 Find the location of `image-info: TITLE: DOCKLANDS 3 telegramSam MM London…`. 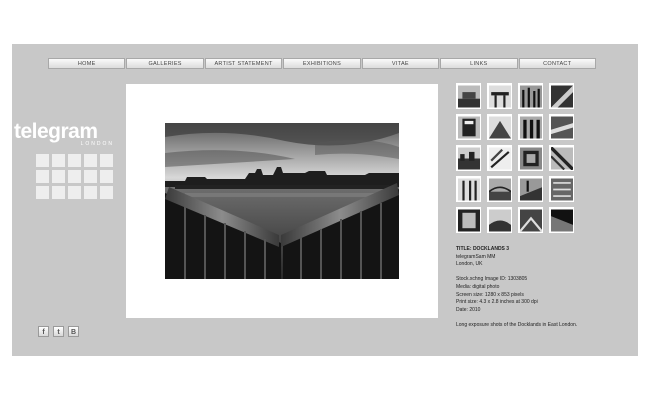

image-info: TITLE: DOCKLANDS 3 telegramSam MM London… is located at coordinates (526, 288).